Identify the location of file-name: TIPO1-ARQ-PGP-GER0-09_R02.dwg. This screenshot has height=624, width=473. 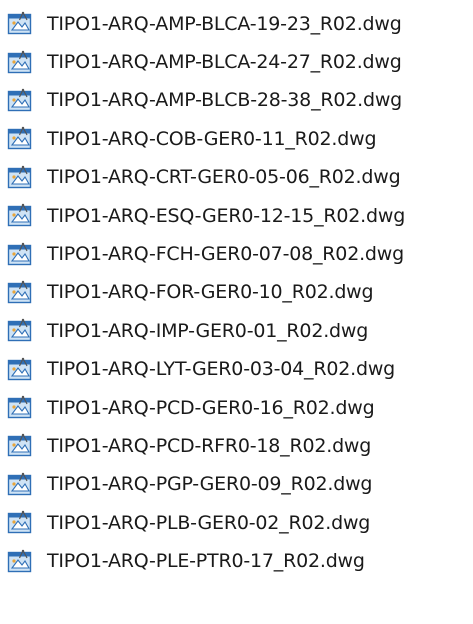
(210, 484).